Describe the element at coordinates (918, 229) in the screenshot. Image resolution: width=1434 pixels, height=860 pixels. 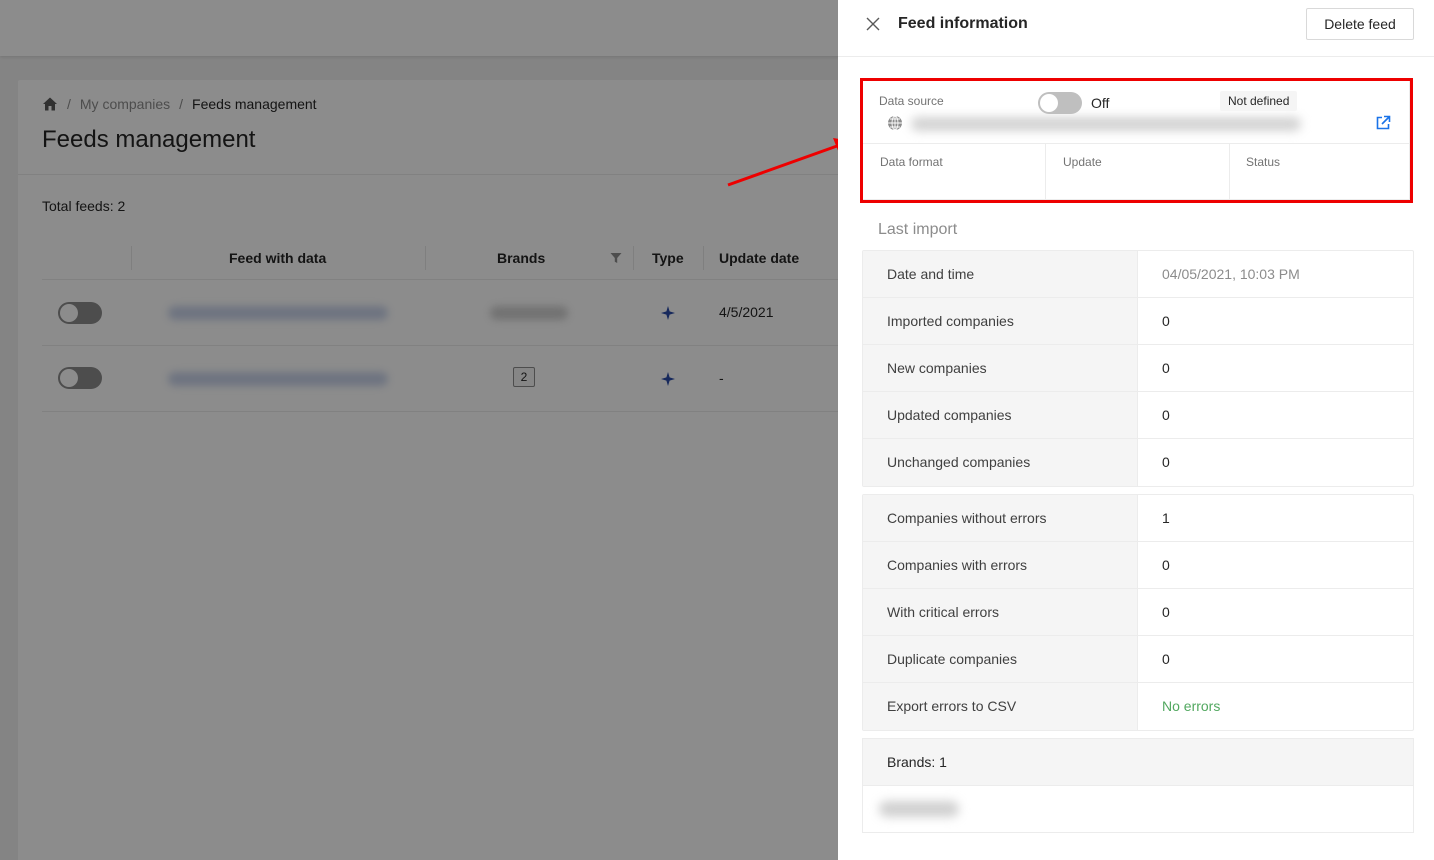
I see `last-import-title: Last import` at that location.